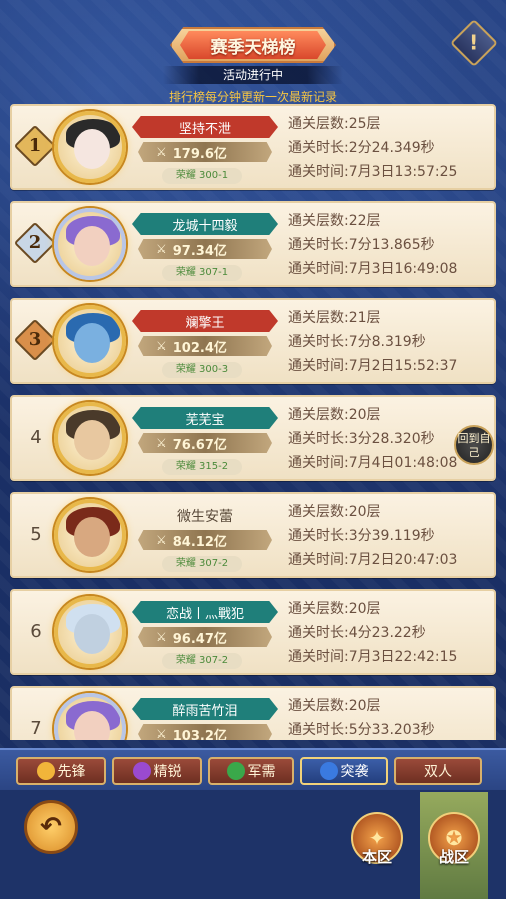 Image resolution: width=506 pixels, height=899 pixels. What do you see at coordinates (205, 346) in the screenshot?
I see `combat-power: ⚔ 102.4亿` at bounding box center [205, 346].